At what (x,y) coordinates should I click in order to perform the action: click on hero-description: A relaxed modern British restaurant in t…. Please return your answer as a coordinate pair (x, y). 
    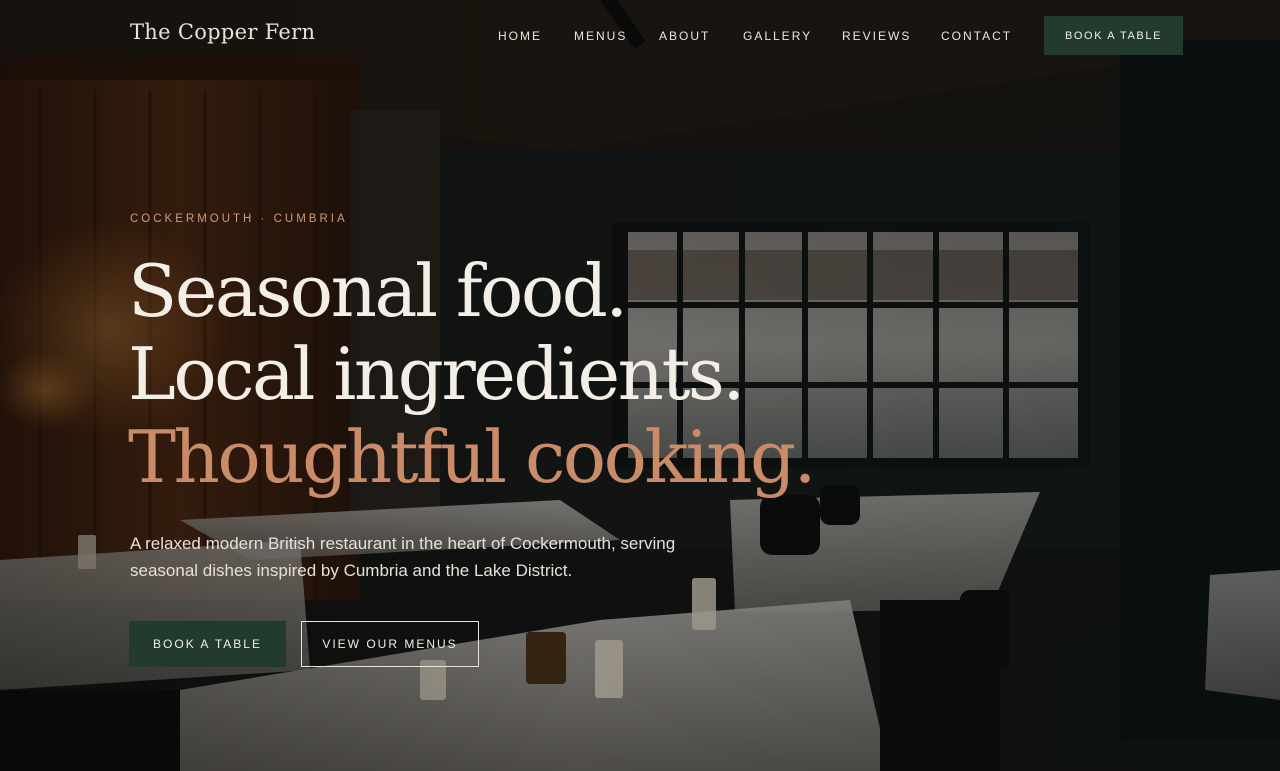
    Looking at the image, I should click on (403, 557).